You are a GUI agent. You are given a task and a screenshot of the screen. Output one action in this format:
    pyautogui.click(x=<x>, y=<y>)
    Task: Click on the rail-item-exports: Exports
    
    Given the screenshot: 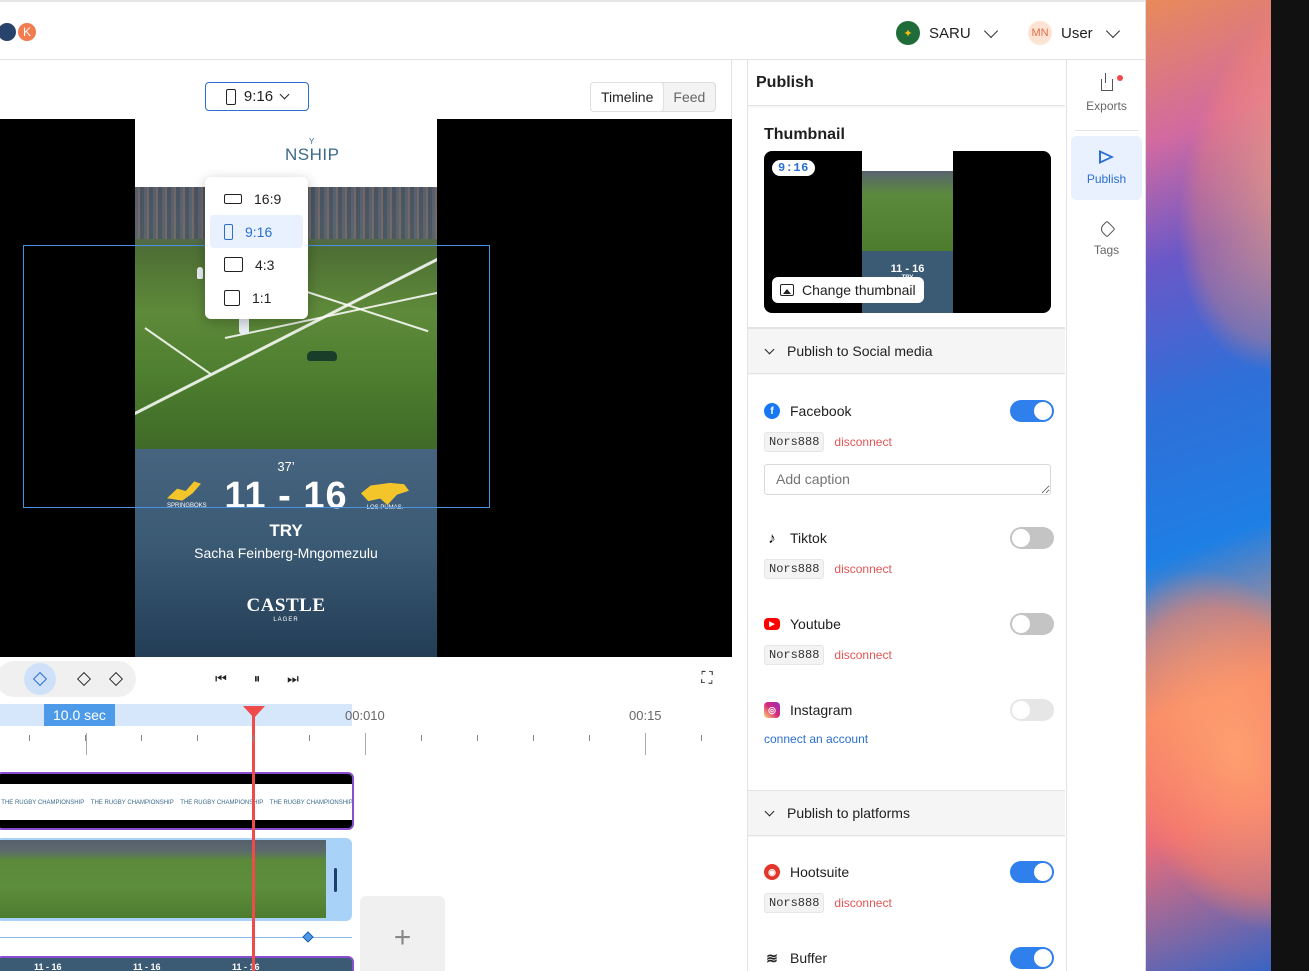 What is the action you would take?
    pyautogui.click(x=1106, y=96)
    